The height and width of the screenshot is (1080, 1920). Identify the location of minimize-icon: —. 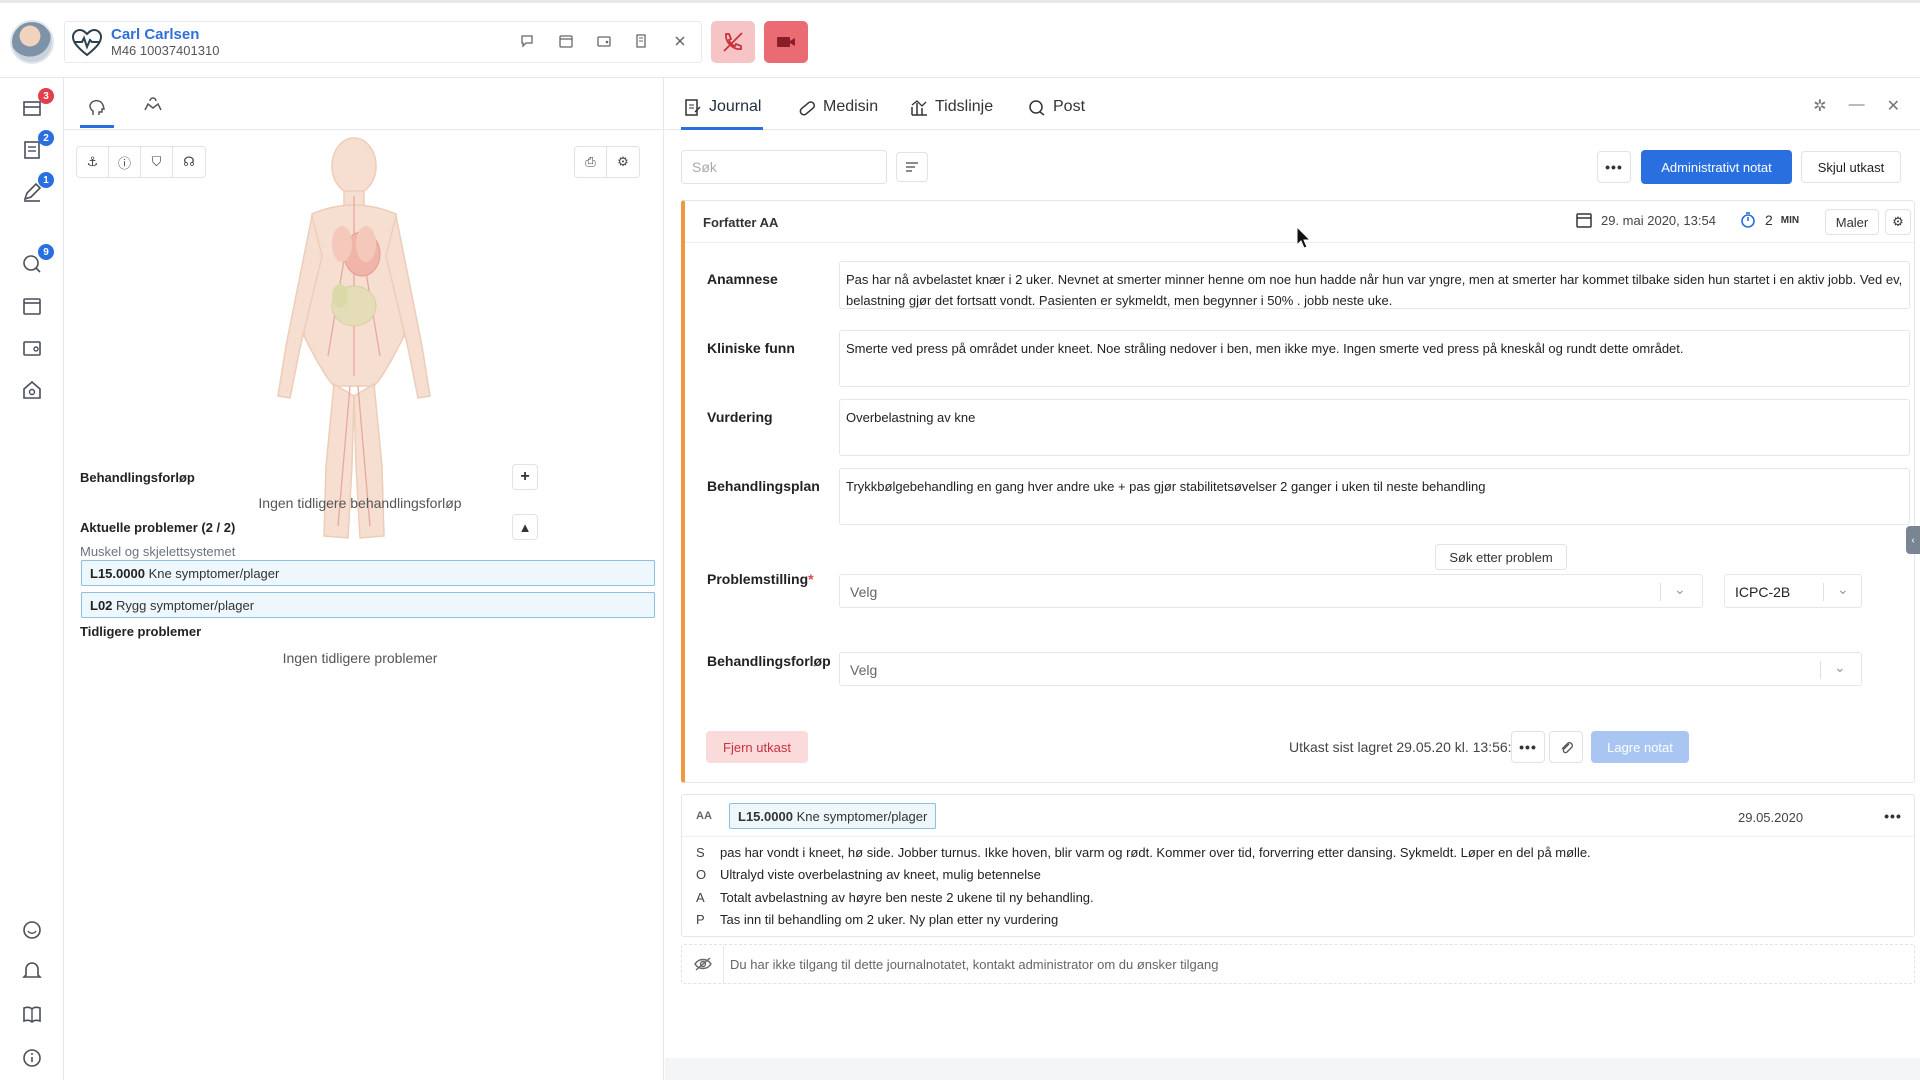
(1857, 106).